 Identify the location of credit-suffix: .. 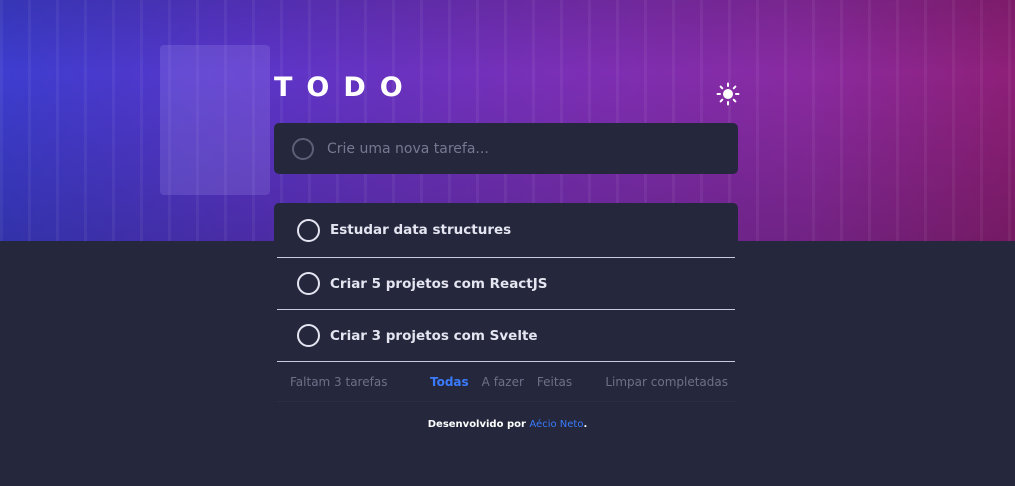
(585, 424).